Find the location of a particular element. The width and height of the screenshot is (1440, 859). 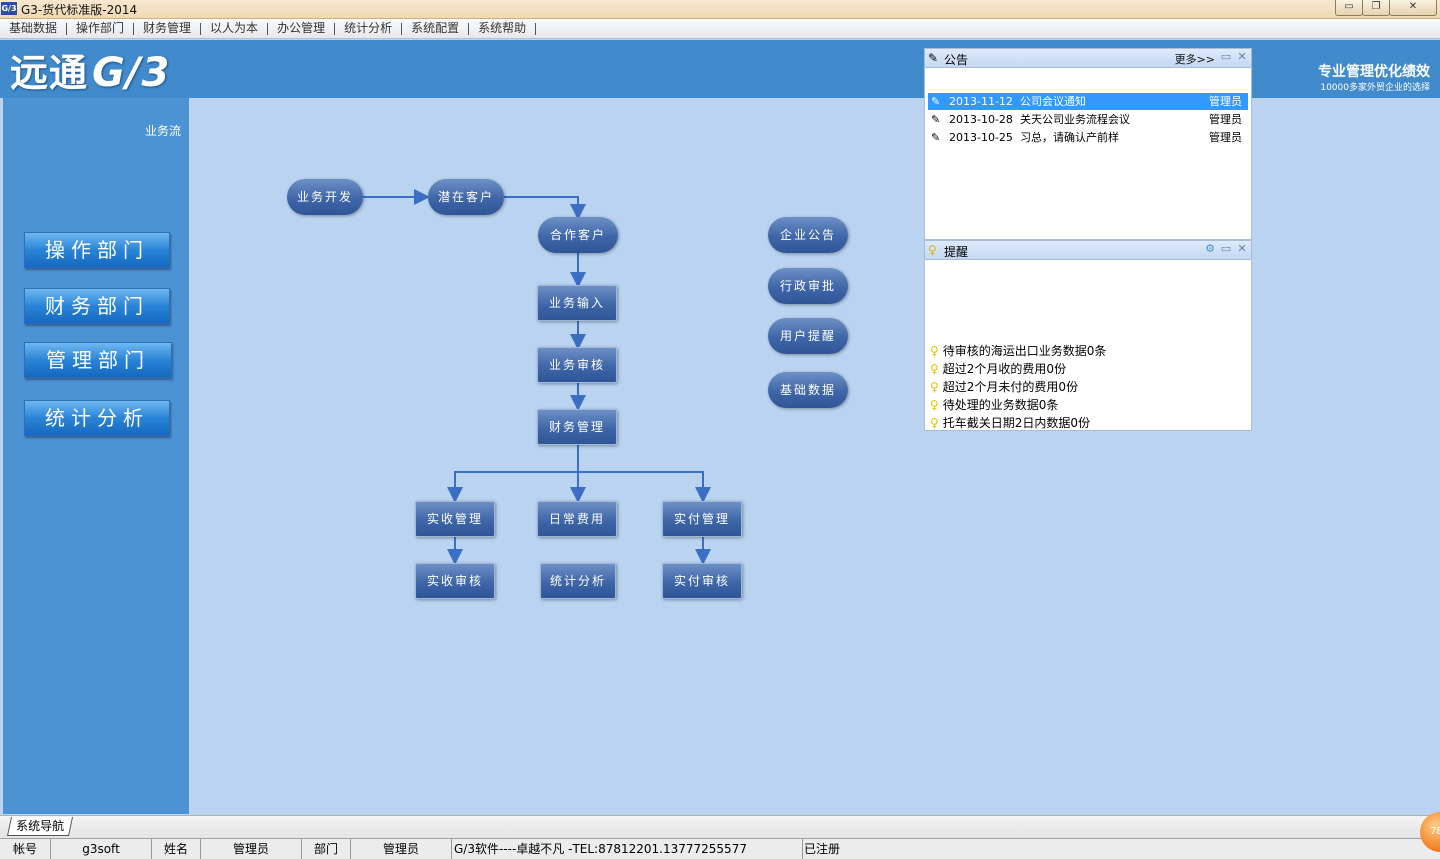

status-name-label: 姓名 is located at coordinates (176, 849).